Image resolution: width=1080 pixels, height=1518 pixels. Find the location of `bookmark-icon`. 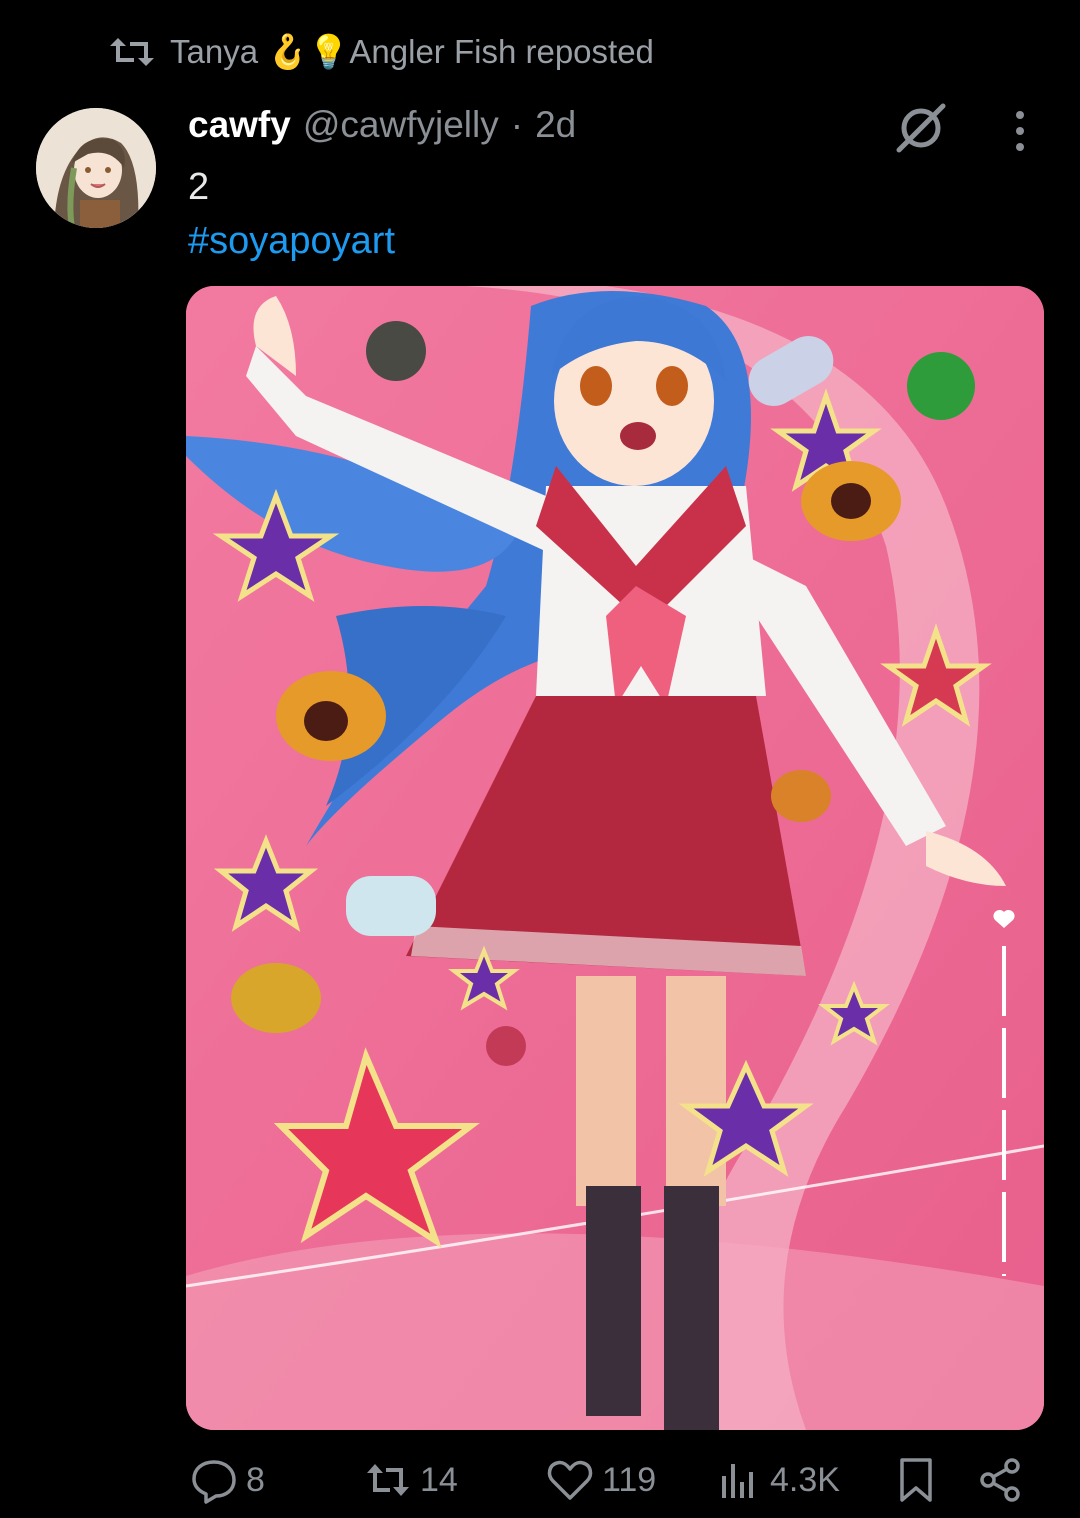

bookmark-icon is located at coordinates (916, 1480).